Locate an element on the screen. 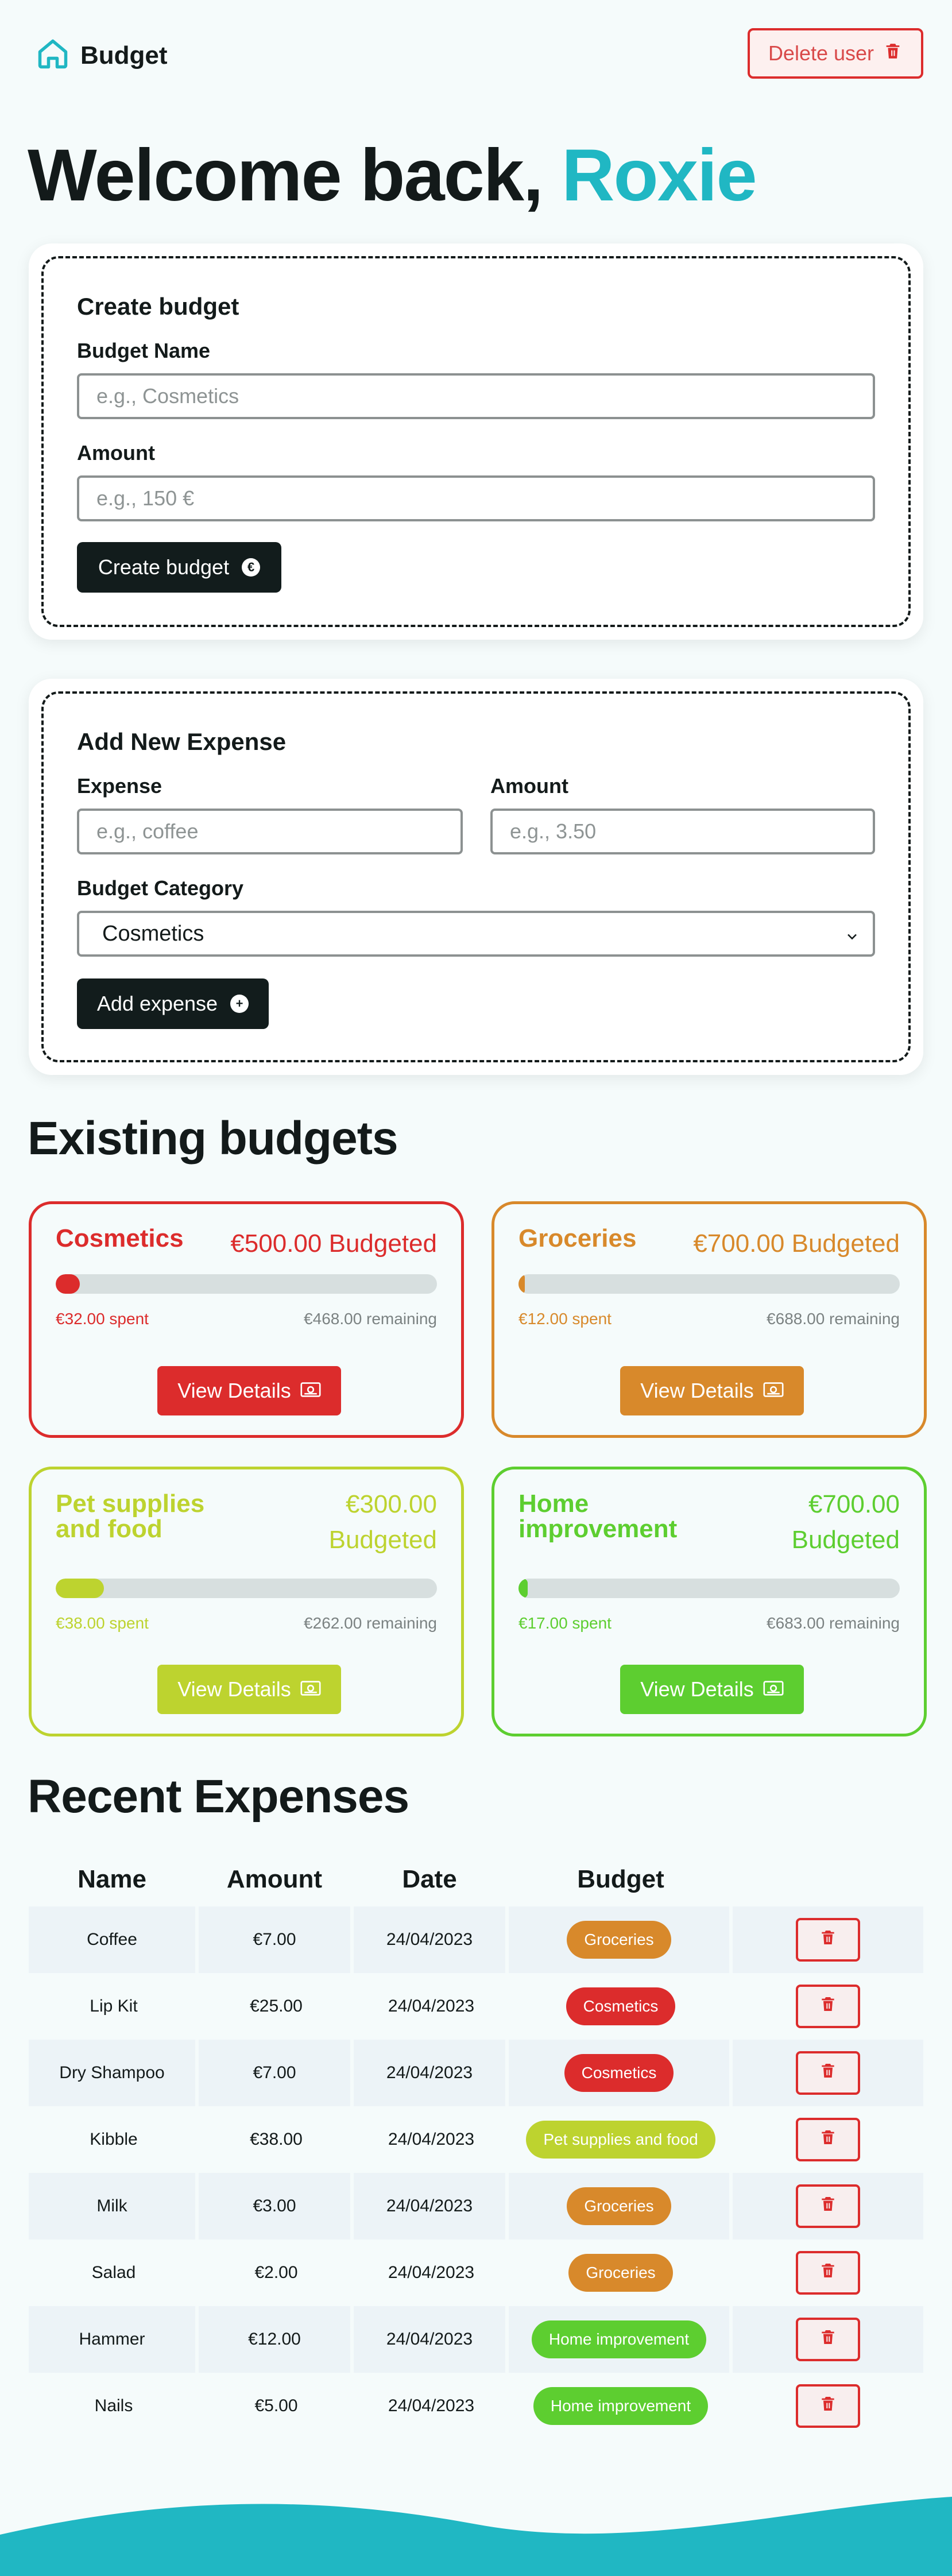 This screenshot has width=952, height=2576. expense-name: Salad is located at coordinates (113, 2272).